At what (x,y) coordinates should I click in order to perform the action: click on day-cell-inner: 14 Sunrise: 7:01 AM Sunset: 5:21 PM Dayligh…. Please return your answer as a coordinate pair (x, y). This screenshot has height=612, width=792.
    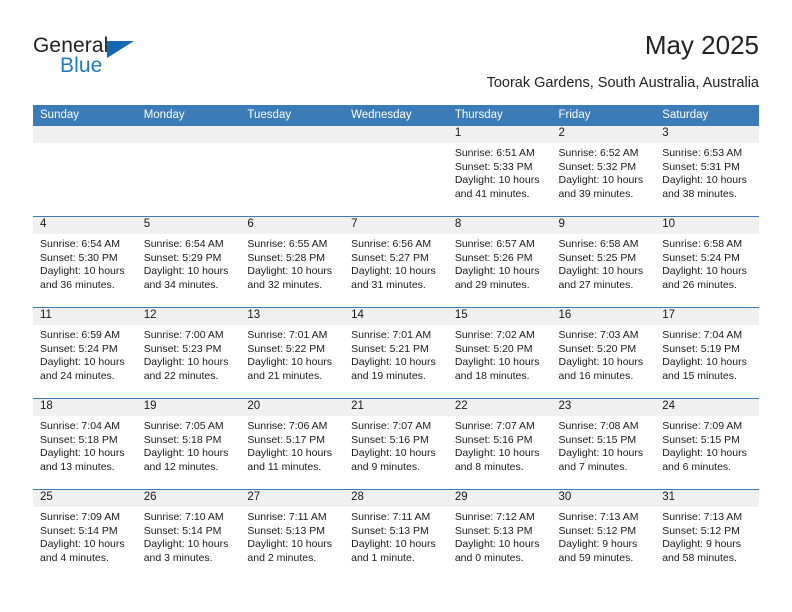
    Looking at the image, I should click on (396, 353).